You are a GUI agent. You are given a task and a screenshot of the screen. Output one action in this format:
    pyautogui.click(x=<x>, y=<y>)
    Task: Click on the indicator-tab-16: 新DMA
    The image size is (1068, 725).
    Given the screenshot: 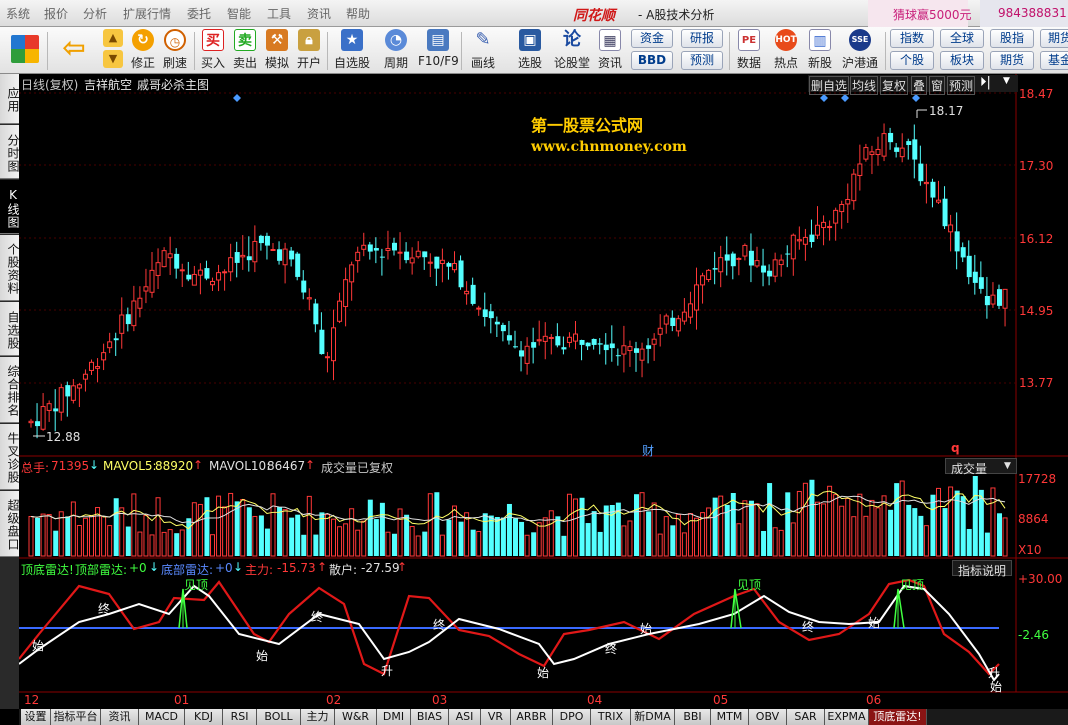 What is the action you would take?
    pyautogui.click(x=653, y=717)
    